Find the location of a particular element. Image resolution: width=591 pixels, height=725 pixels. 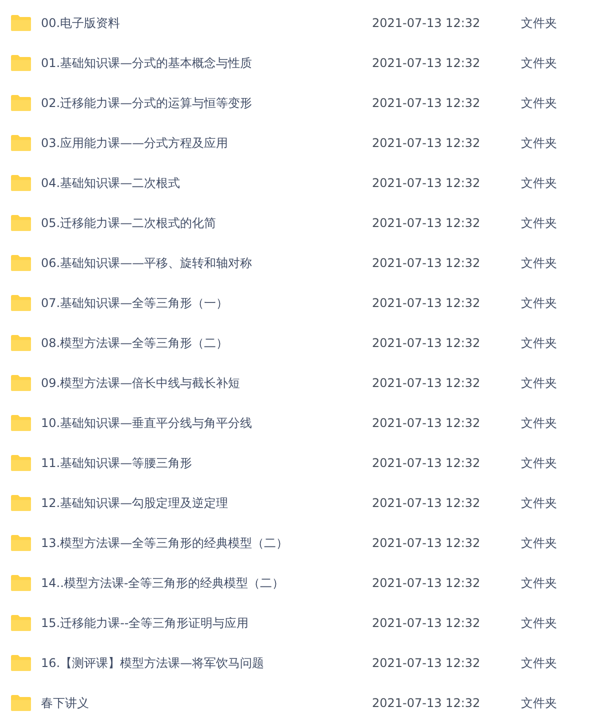

file-name: 08.模型方法课—全等三角形（二） is located at coordinates (206, 343).